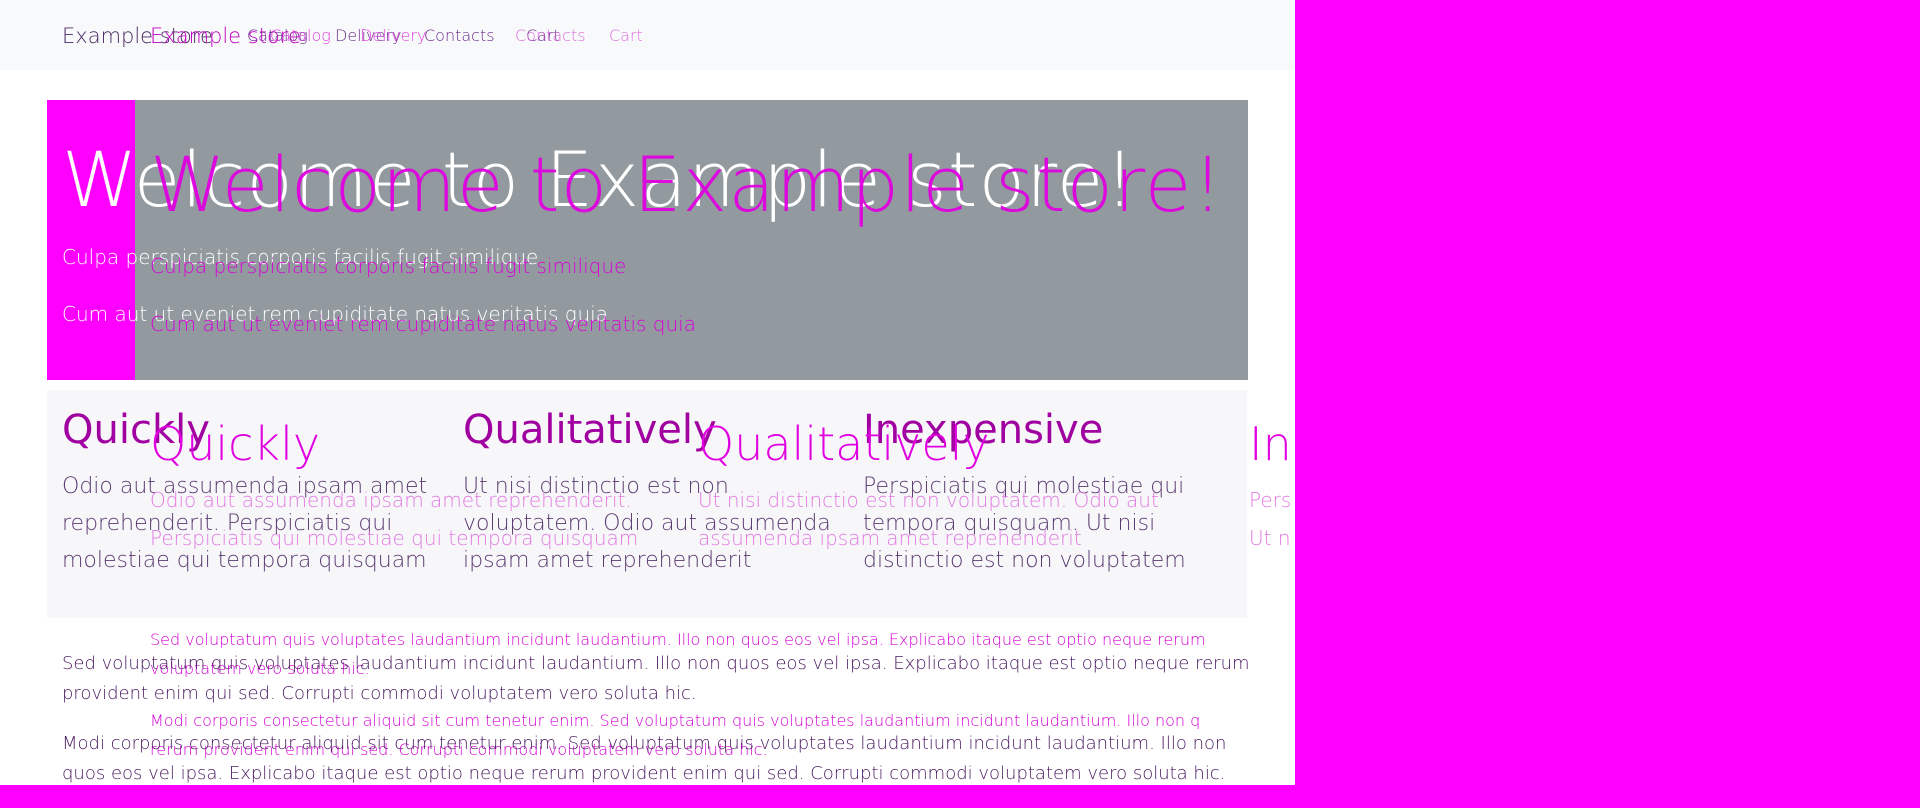 The image size is (1920, 808). I want to click on feature-title-quickly-ghost: Quickly, so click(235, 444).